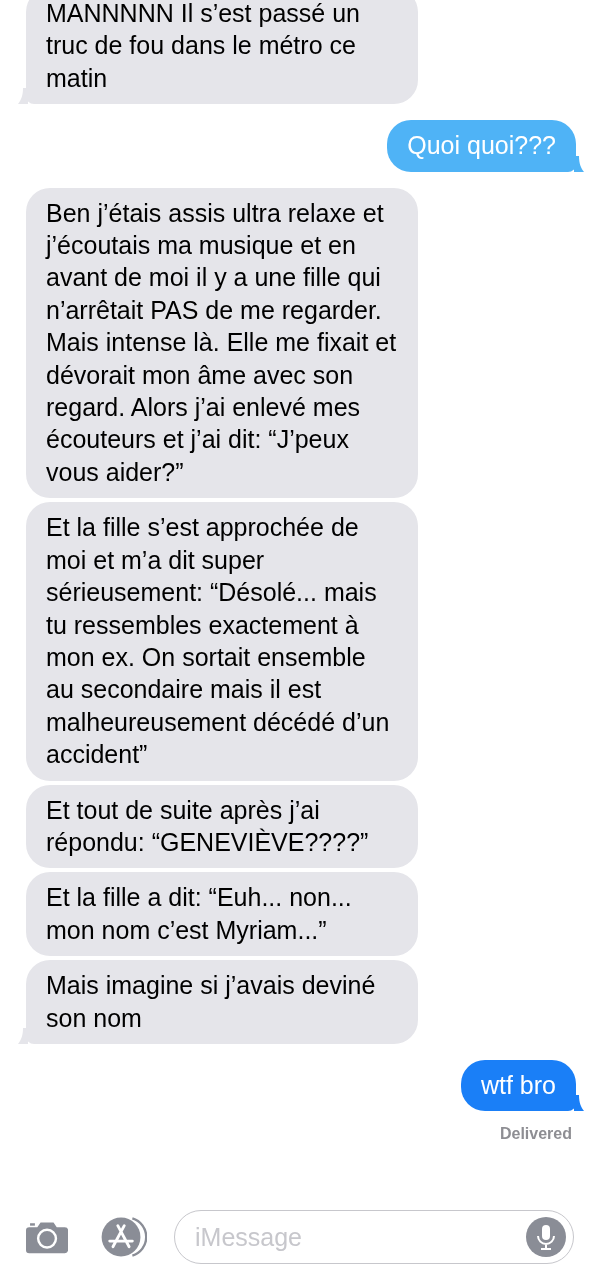 The width and height of the screenshot is (600, 1270). I want to click on message-bubble: Et la fille a dit: “Euh... non... mon nom c’est Myriam...”, so click(222, 914).